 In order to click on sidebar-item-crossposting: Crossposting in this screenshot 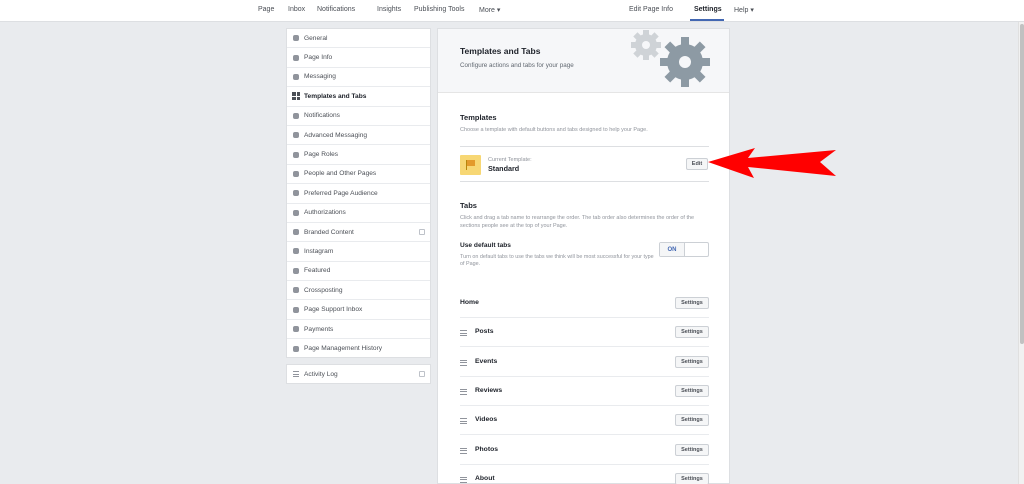, I will do `click(358, 291)`.